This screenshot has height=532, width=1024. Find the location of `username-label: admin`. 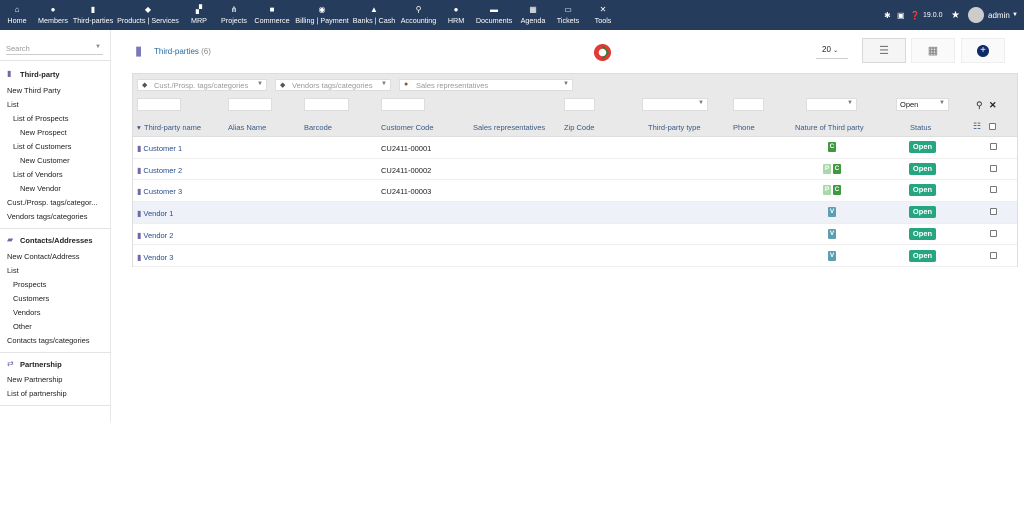

username-label: admin is located at coordinates (999, 15).